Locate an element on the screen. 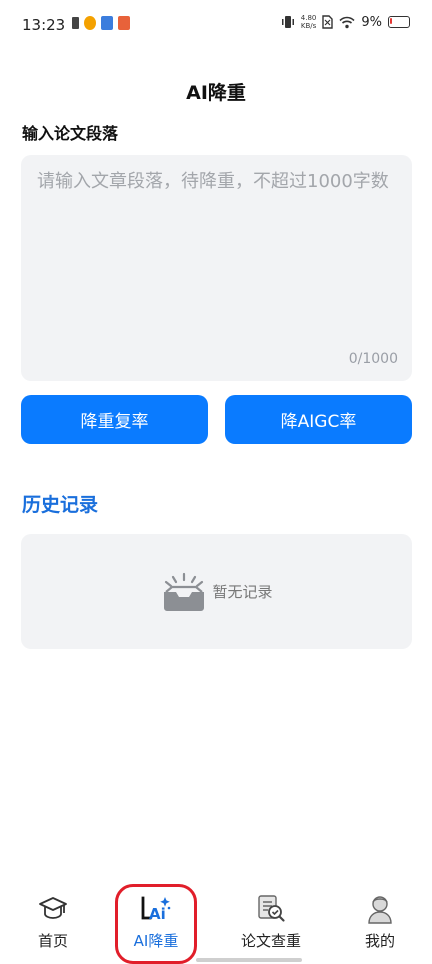  status-time: 13:23 is located at coordinates (44, 25).